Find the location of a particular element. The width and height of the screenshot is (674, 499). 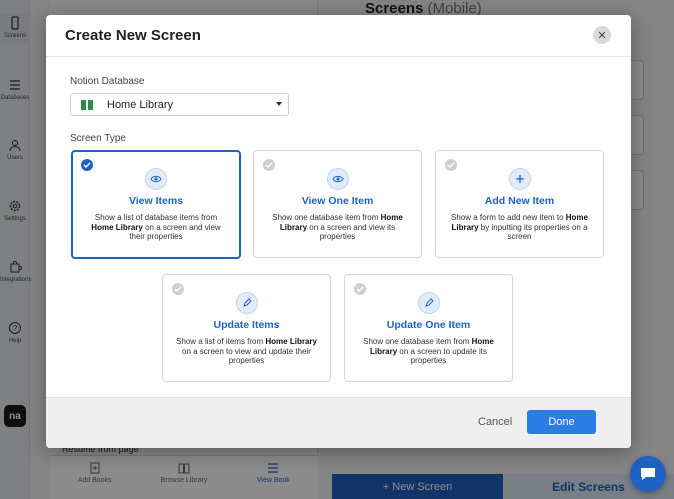

selected-check-icon is located at coordinates (87, 165).